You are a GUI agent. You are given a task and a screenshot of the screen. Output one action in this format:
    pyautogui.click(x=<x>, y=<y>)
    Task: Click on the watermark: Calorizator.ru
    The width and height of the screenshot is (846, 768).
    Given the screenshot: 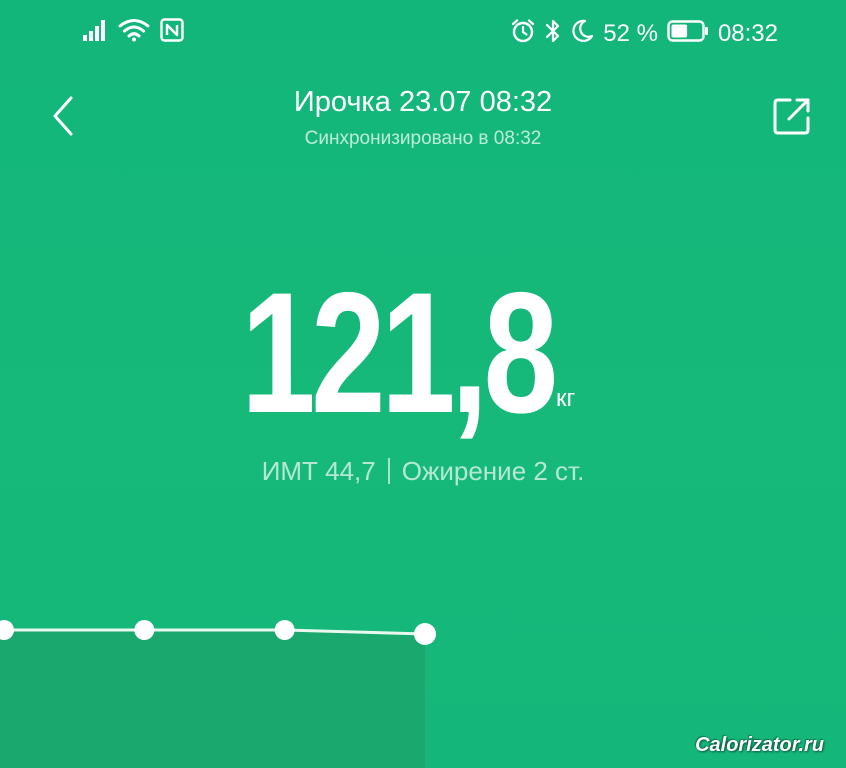 What is the action you would take?
    pyautogui.click(x=759, y=745)
    